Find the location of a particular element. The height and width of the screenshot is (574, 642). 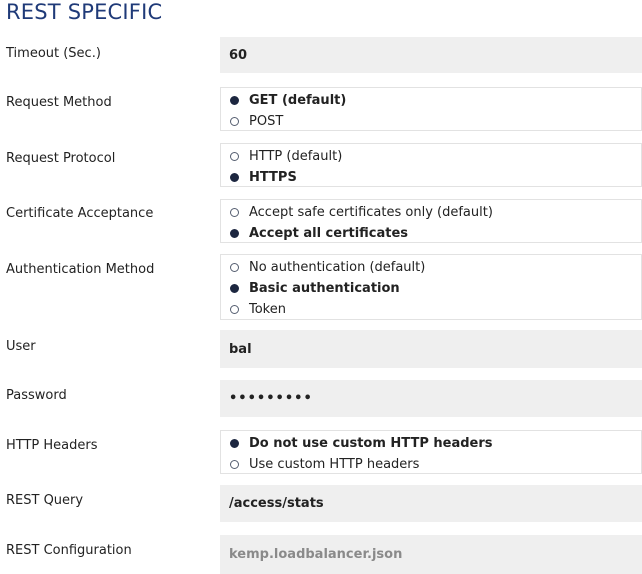

radio-get: GET (default) is located at coordinates (283, 100).